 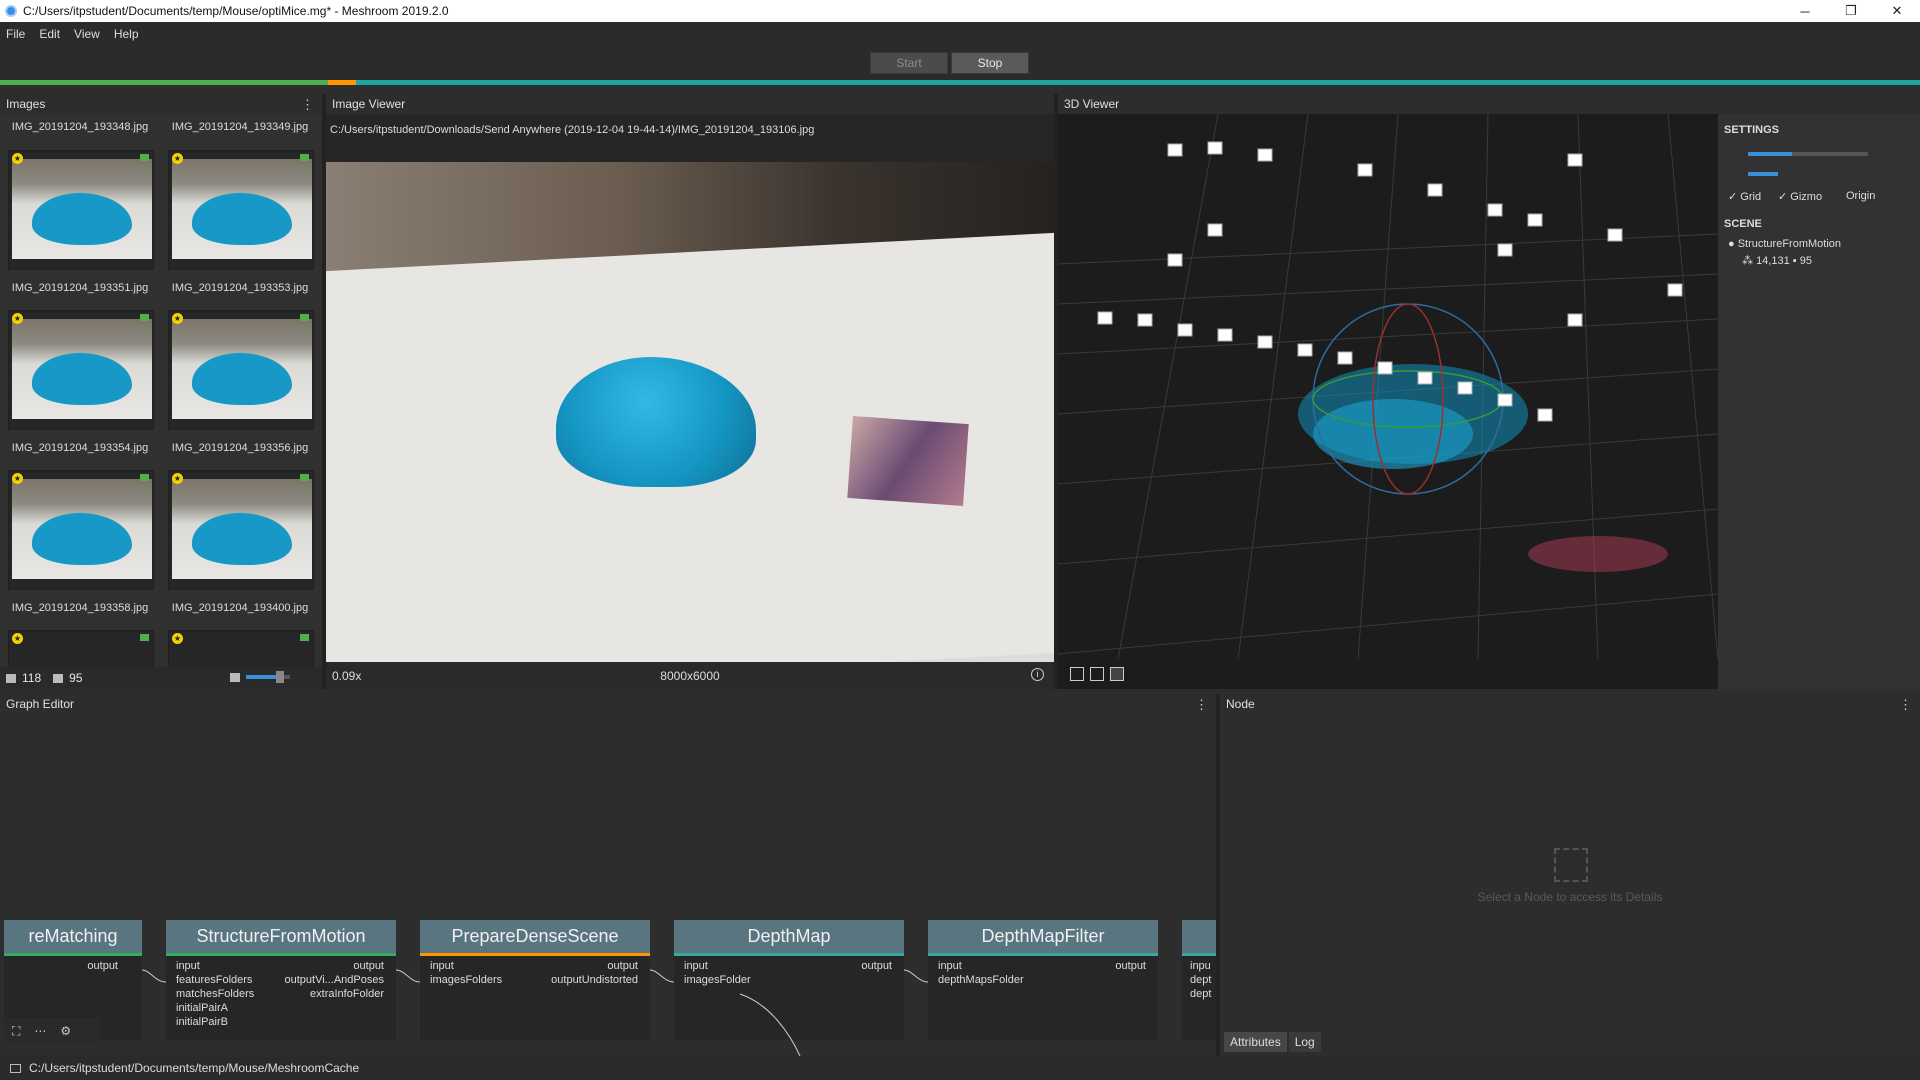 What do you see at coordinates (1752, 130) in the screenshot?
I see `settings-title: SETTINGS` at bounding box center [1752, 130].